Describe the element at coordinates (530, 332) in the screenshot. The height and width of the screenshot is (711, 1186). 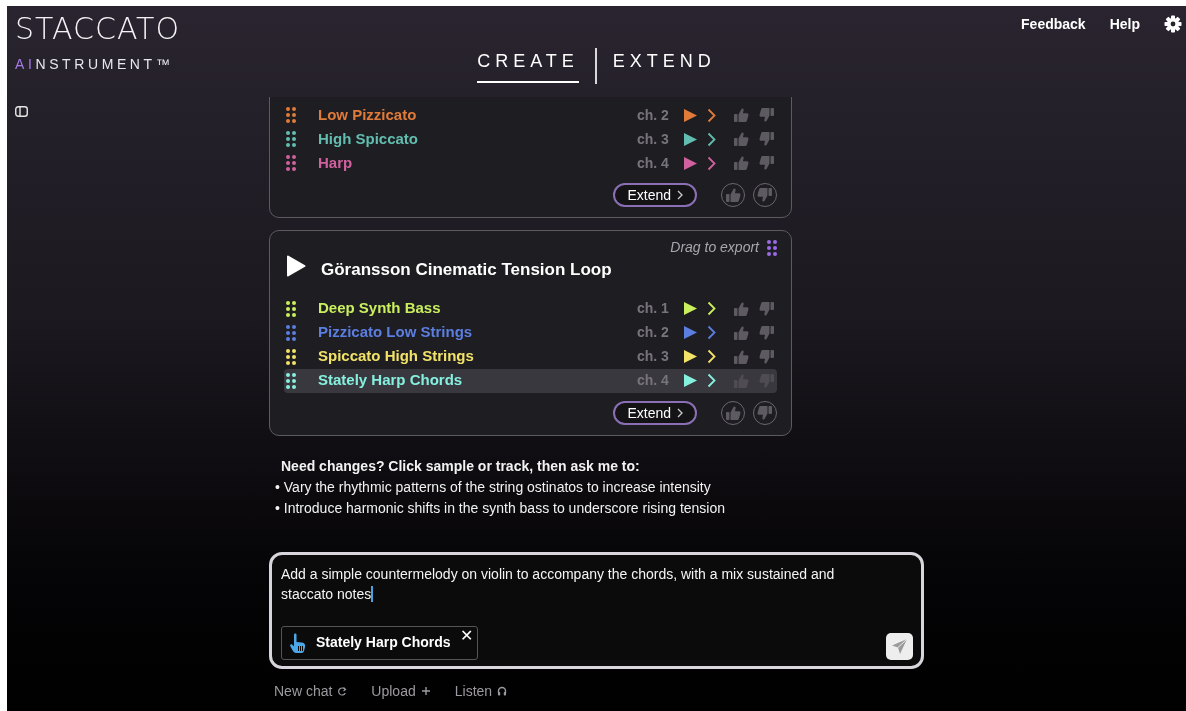
I see `track-row: Pizzicato Low Strings ch. 2` at that location.